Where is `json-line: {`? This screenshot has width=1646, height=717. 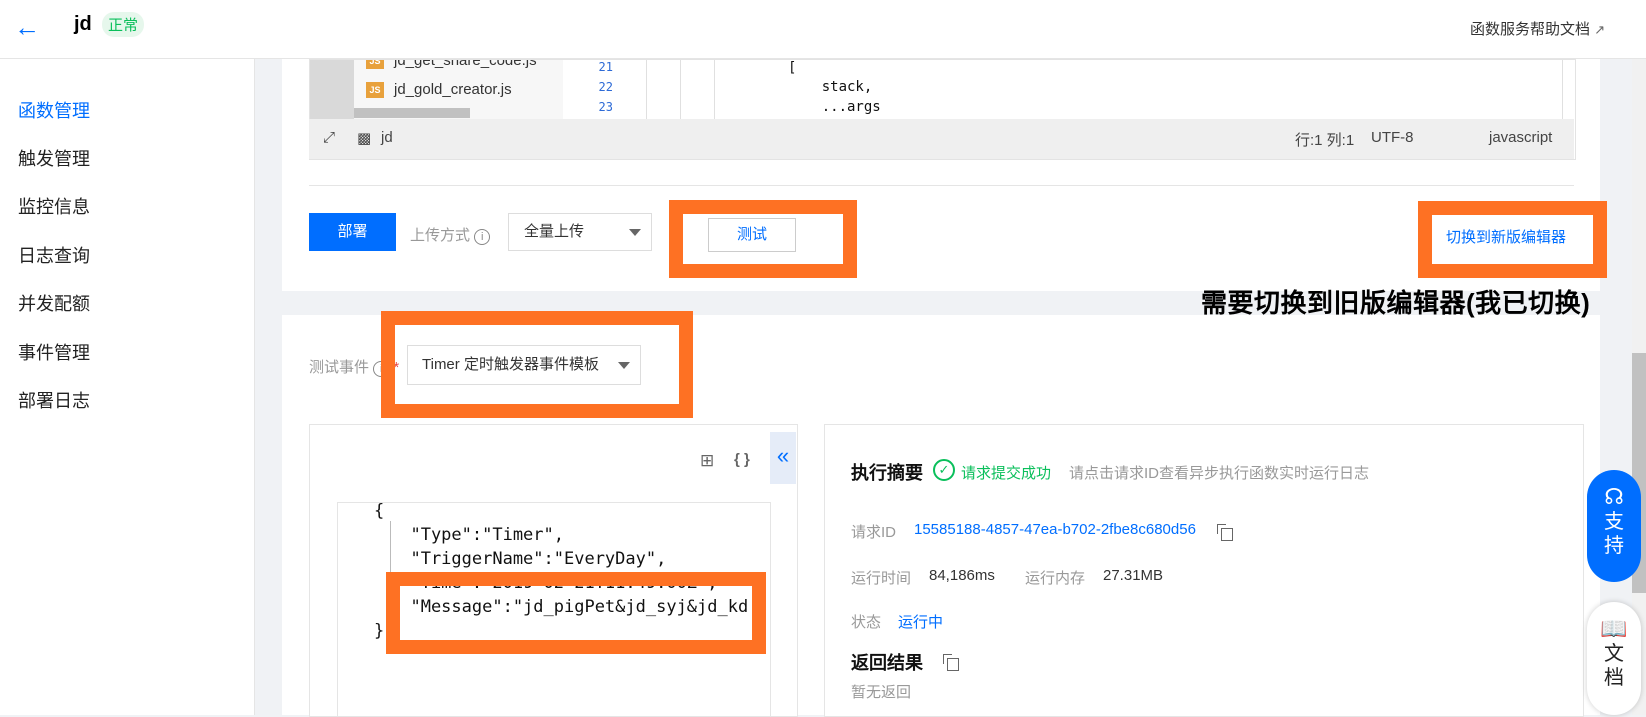
json-line: { is located at coordinates (379, 511).